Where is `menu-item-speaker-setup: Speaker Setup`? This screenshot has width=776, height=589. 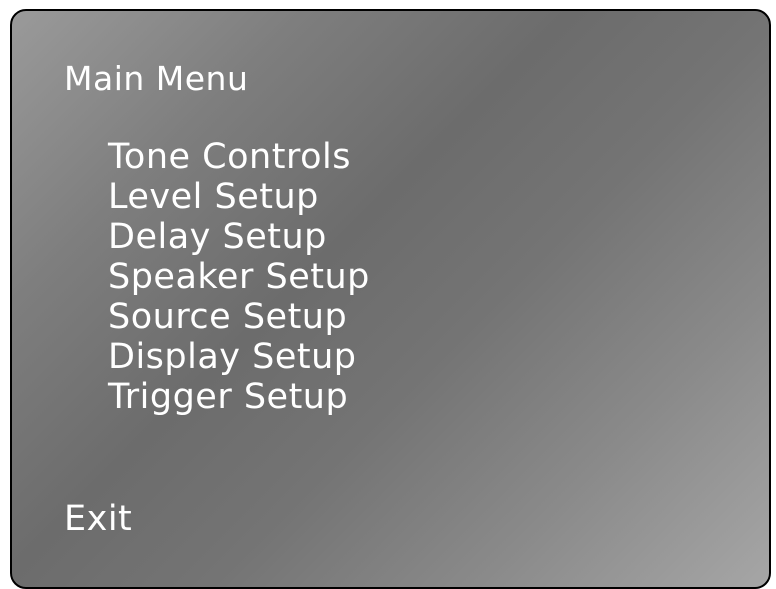
menu-item-speaker-setup: Speaker Setup is located at coordinates (239, 277).